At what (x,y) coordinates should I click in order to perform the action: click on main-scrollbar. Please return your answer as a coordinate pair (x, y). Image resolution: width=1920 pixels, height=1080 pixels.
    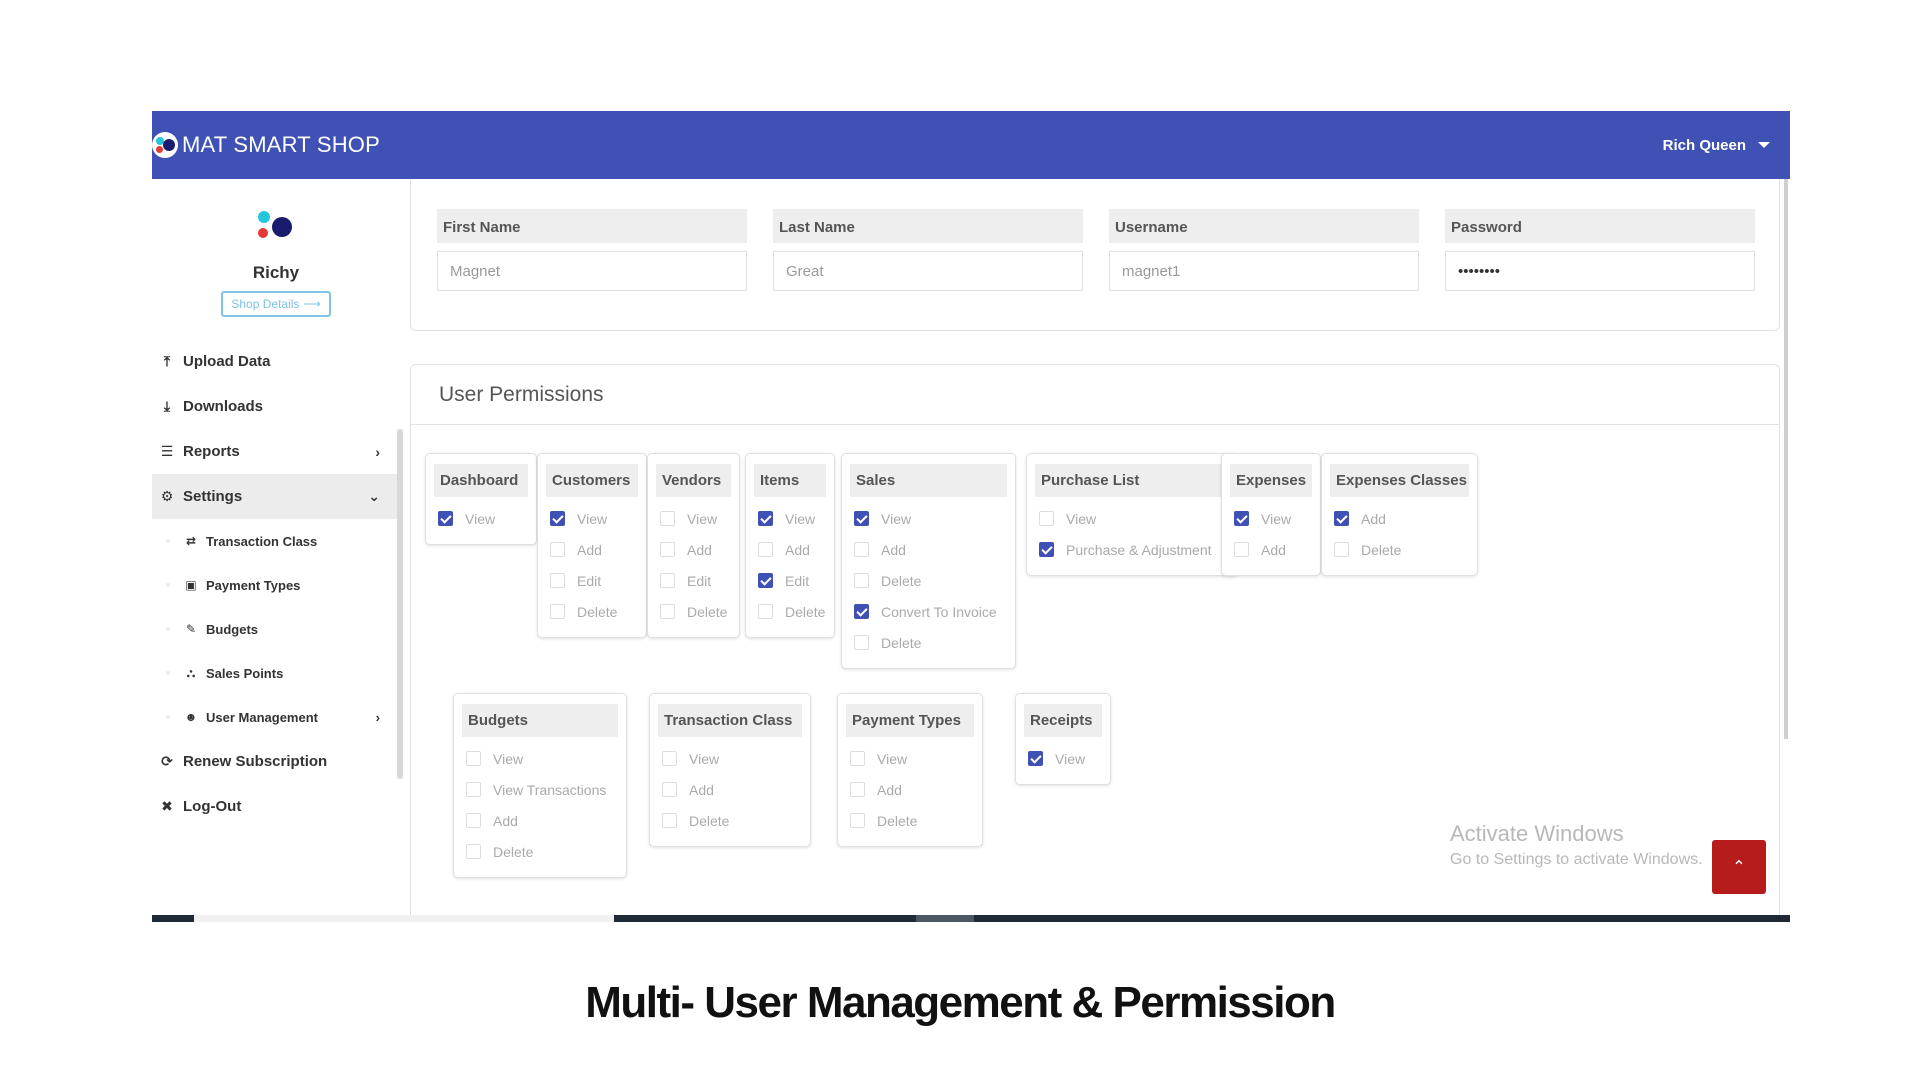
    Looking at the image, I should click on (1786, 459).